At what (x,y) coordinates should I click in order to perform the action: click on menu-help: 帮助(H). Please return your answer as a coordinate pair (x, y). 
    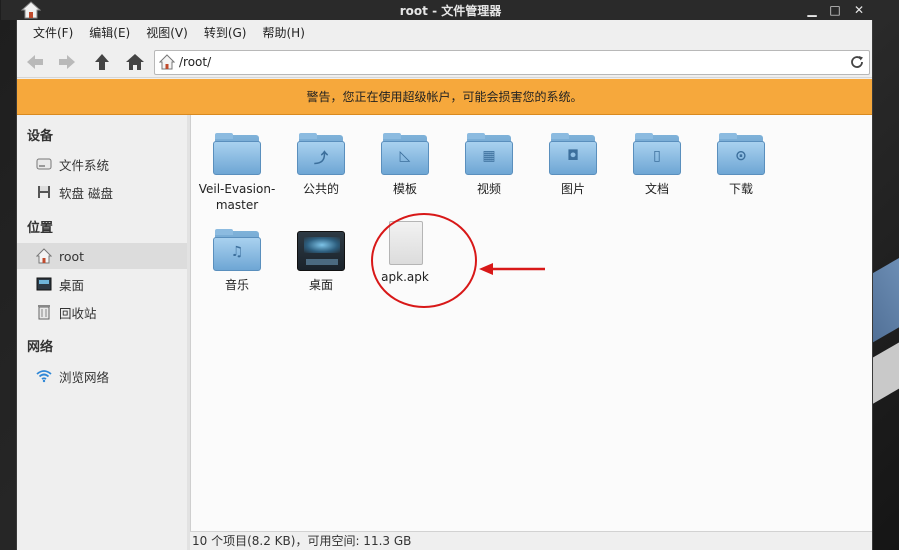
    Looking at the image, I should click on (283, 33).